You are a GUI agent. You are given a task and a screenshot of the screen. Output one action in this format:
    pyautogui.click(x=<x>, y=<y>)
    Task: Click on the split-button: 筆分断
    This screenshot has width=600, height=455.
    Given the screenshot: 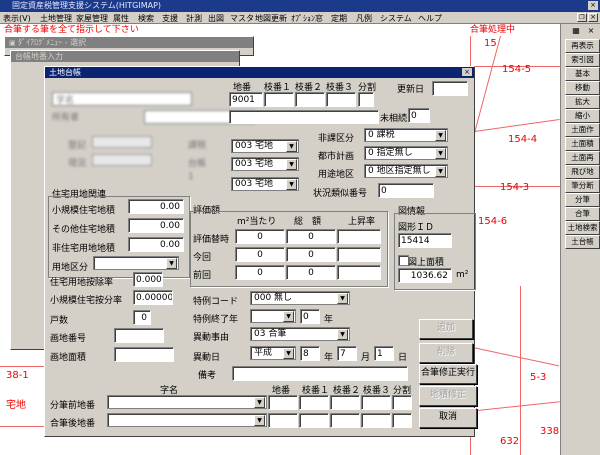 What is the action you would take?
    pyautogui.click(x=582, y=186)
    